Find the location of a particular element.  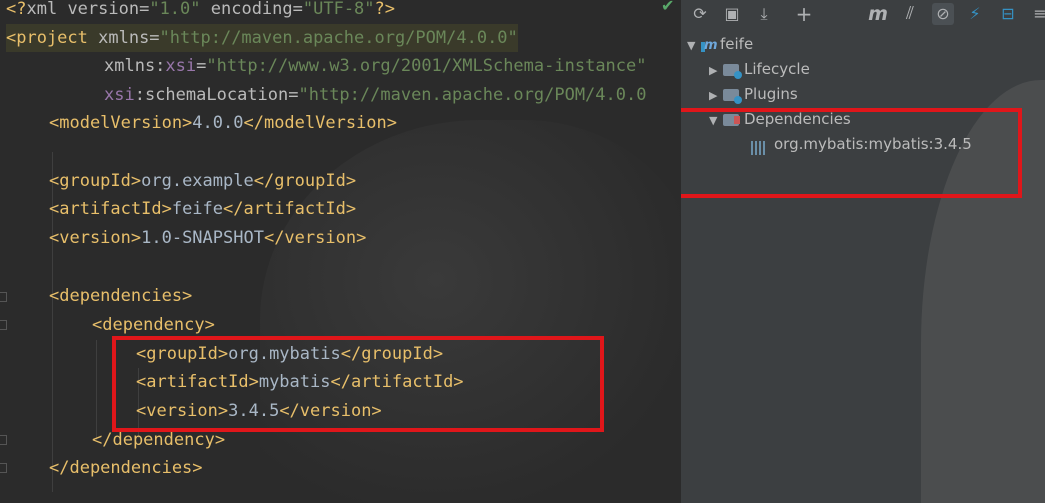

dependencies-close: </dependencies> is located at coordinates (126, 468).